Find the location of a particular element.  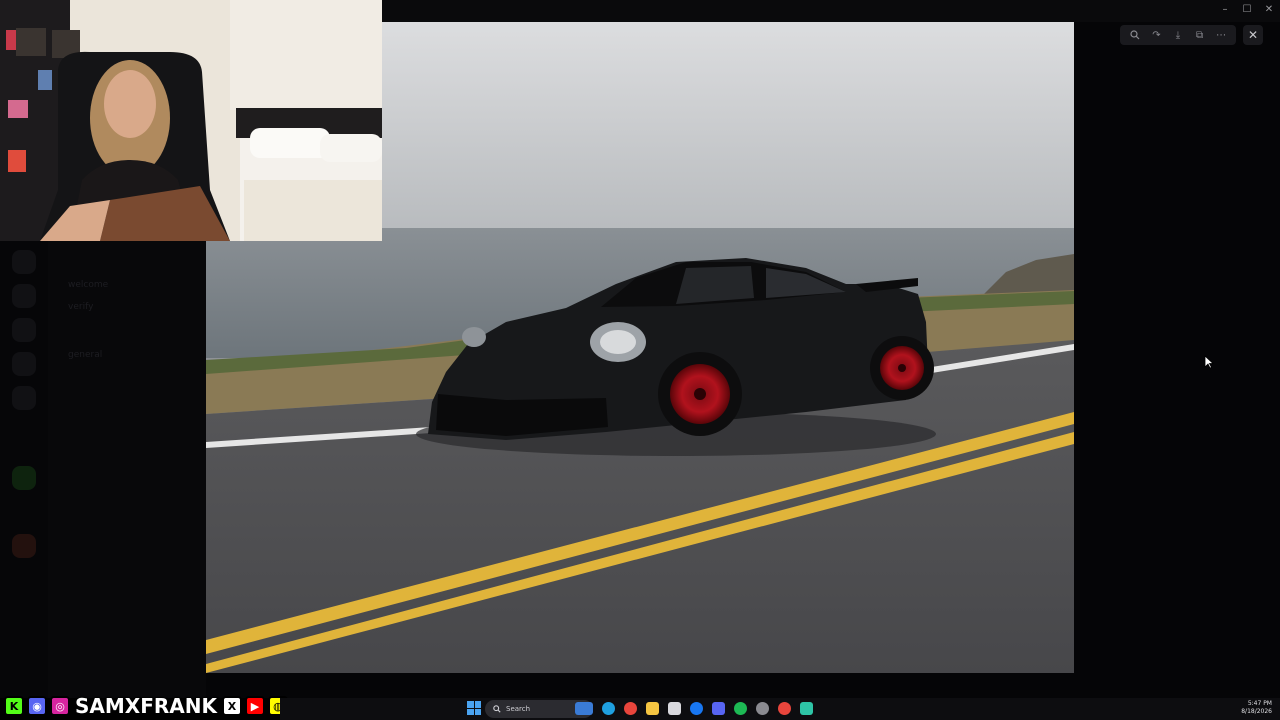

youtube-icon: ▶ is located at coordinates (254, 706).